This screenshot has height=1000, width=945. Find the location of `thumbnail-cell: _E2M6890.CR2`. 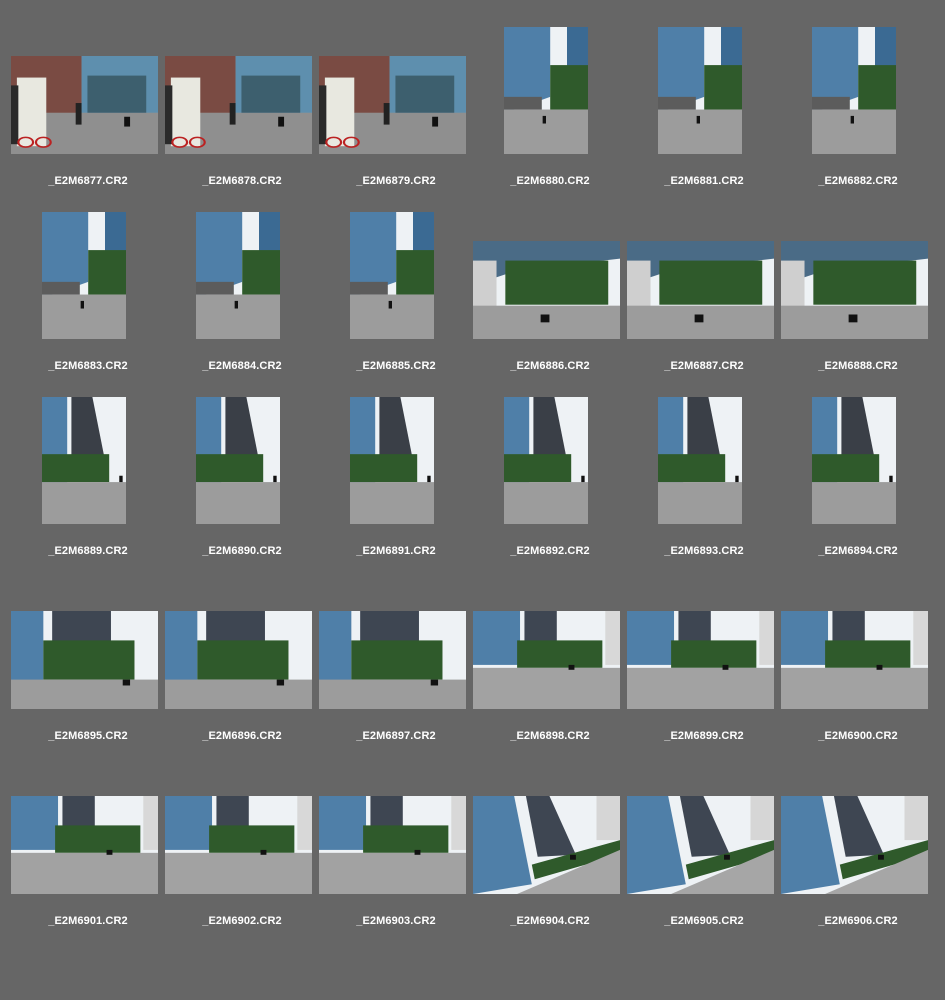

thumbnail-cell: _E2M6890.CR2 is located at coordinates (242, 489).